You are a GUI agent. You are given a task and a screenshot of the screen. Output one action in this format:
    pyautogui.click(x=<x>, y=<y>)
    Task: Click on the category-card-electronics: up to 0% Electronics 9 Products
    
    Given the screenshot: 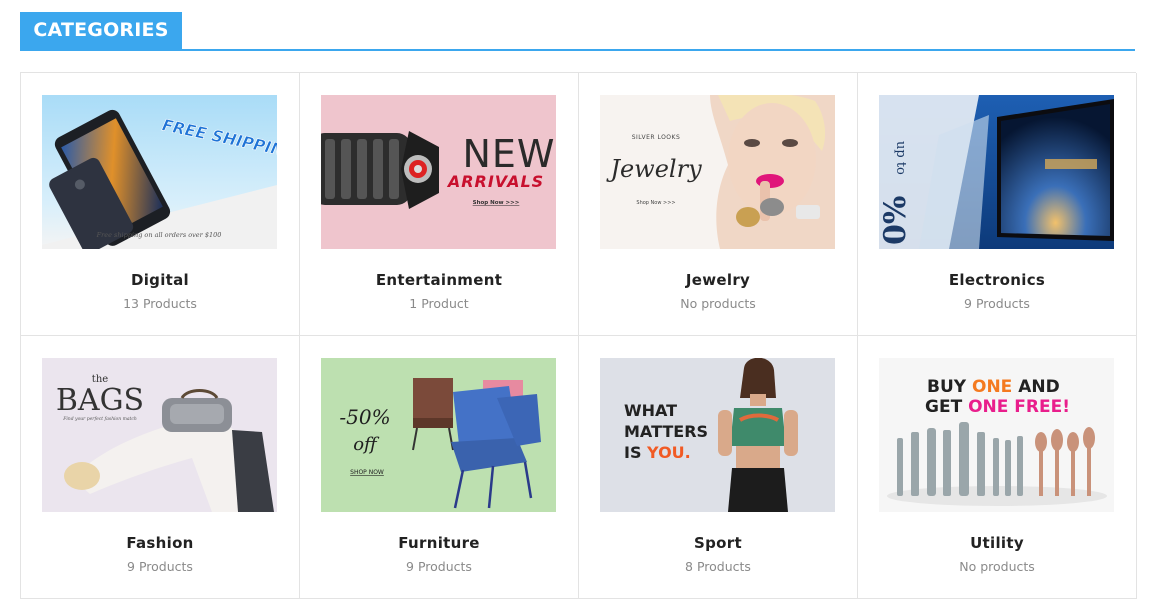 What is the action you would take?
    pyautogui.click(x=997, y=204)
    